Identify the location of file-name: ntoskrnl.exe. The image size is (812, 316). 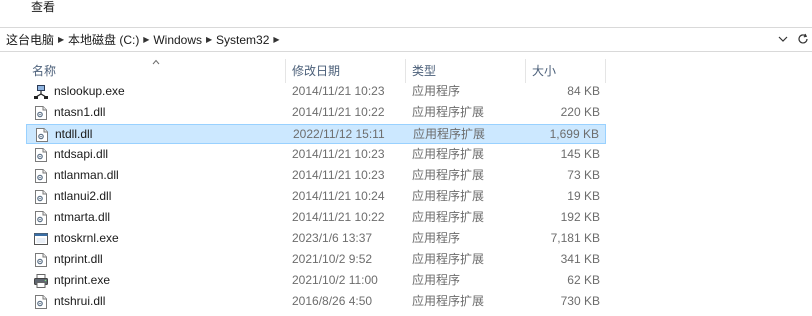
(86, 238).